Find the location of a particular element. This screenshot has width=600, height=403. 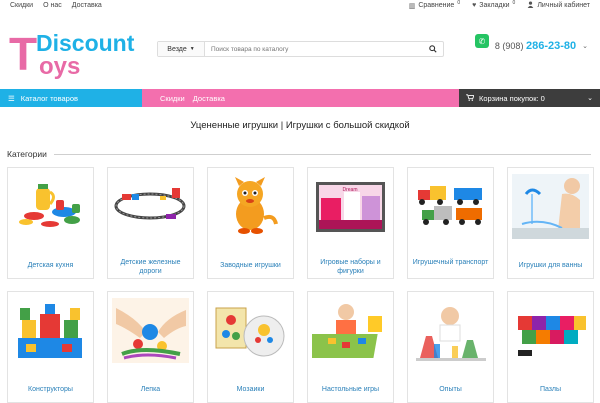

bookmarks-label: Закладки is located at coordinates (494, 5).